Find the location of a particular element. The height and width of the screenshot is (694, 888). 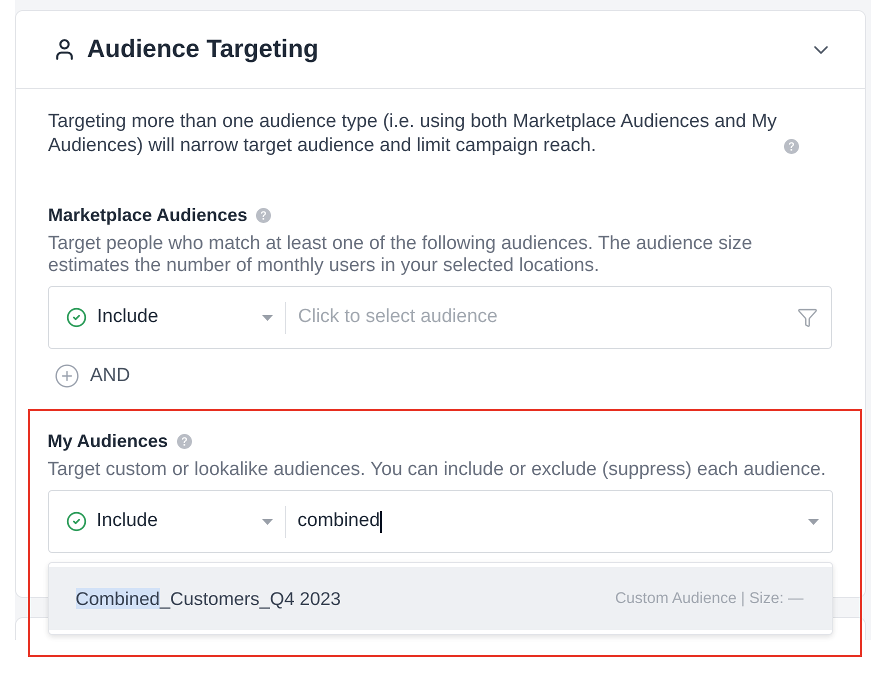

filter-icon is located at coordinates (807, 317).